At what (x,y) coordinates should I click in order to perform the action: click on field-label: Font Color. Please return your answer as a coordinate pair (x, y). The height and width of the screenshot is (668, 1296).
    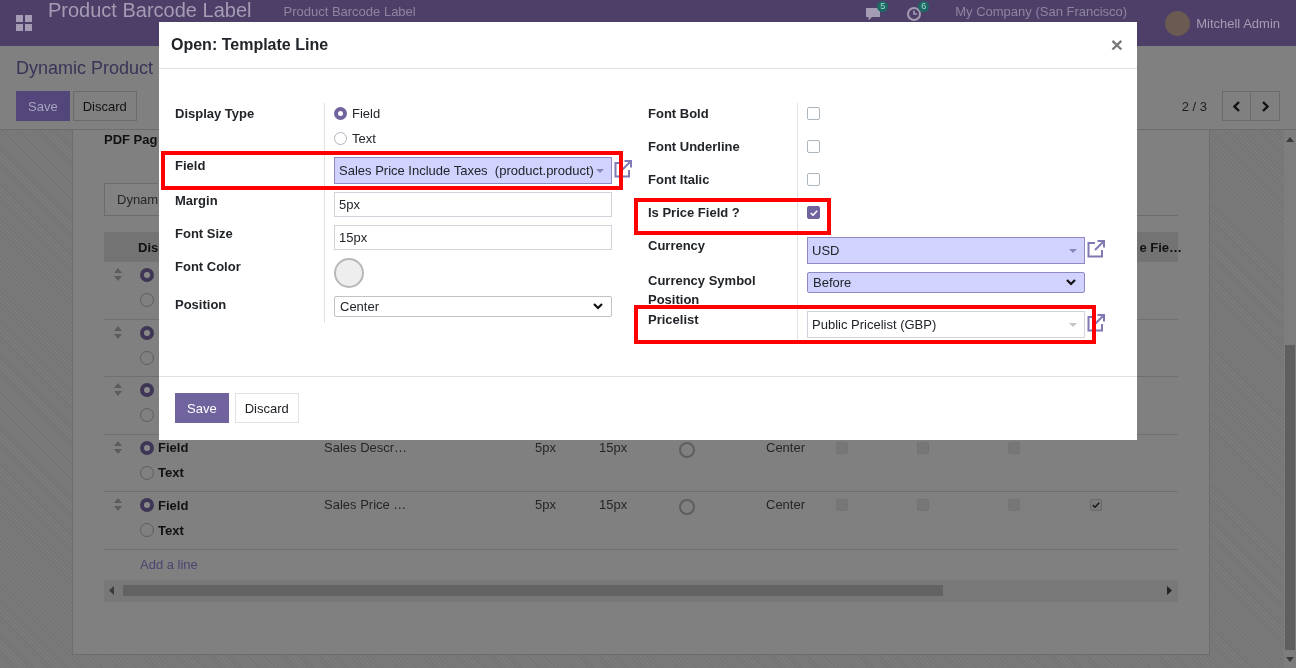
    Looking at the image, I should click on (208, 266).